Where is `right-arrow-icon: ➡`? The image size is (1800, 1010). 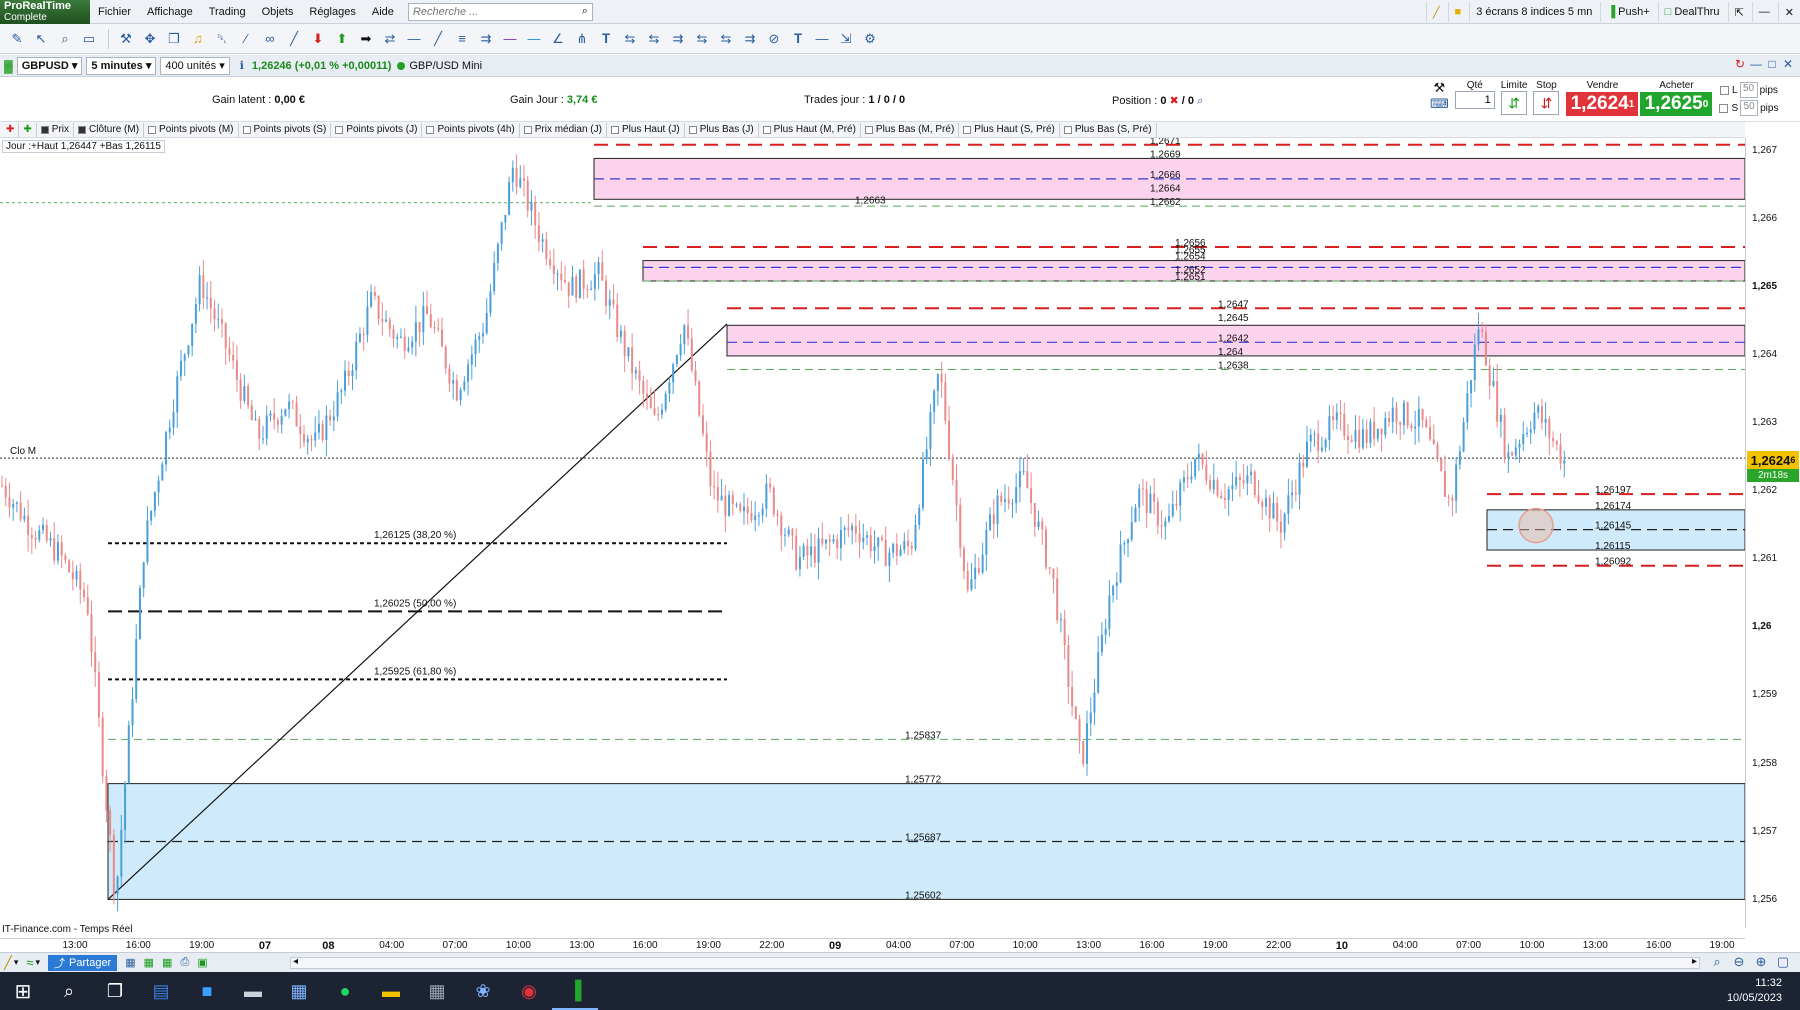 right-arrow-icon: ➡ is located at coordinates (366, 39).